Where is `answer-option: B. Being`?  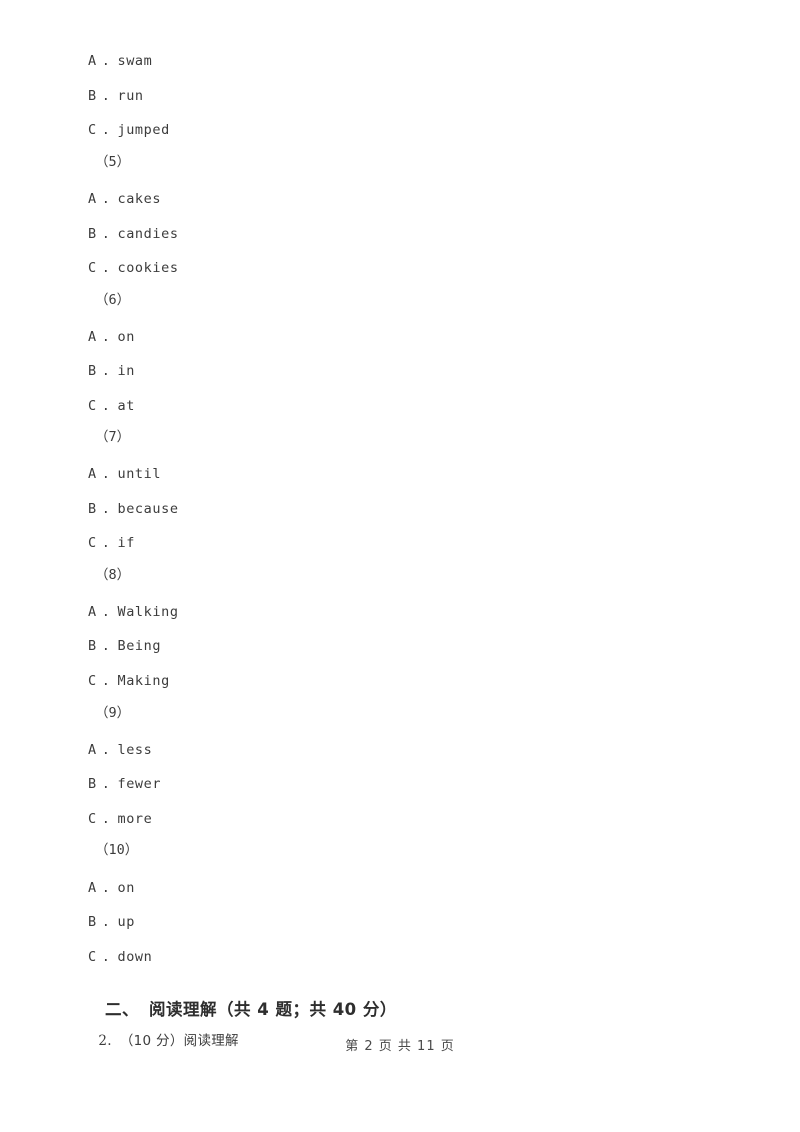
answer-option: B. Being is located at coordinates (124, 646).